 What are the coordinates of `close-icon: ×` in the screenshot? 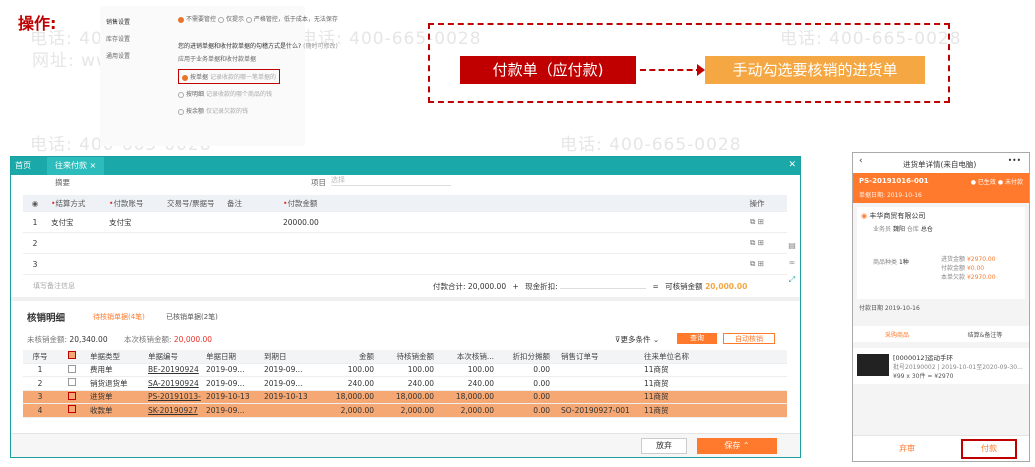 It's located at (93, 165).